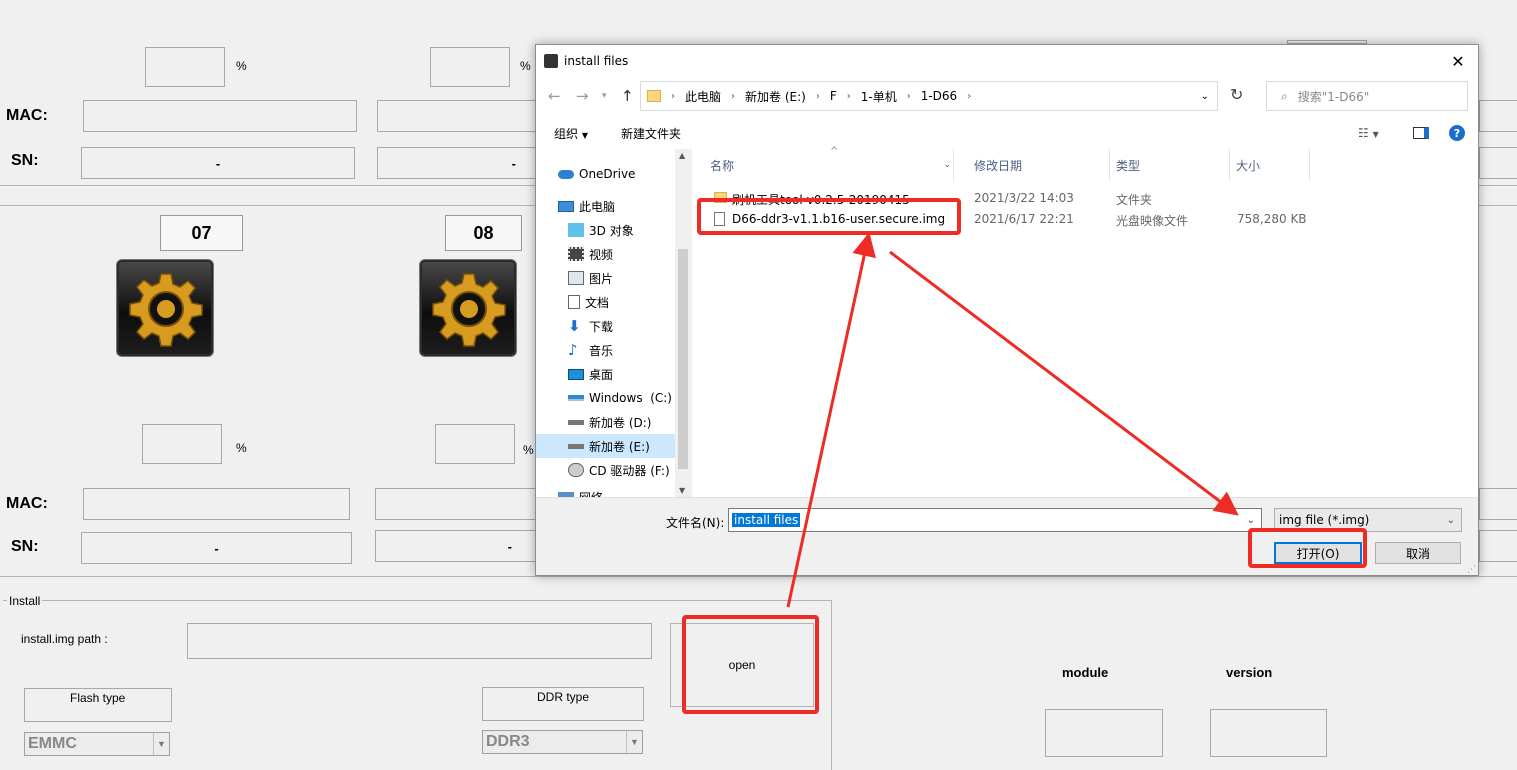 This screenshot has width=1517, height=770. Describe the element at coordinates (508, 741) in the screenshot. I see `ddr-type-value: DDR3` at that location.